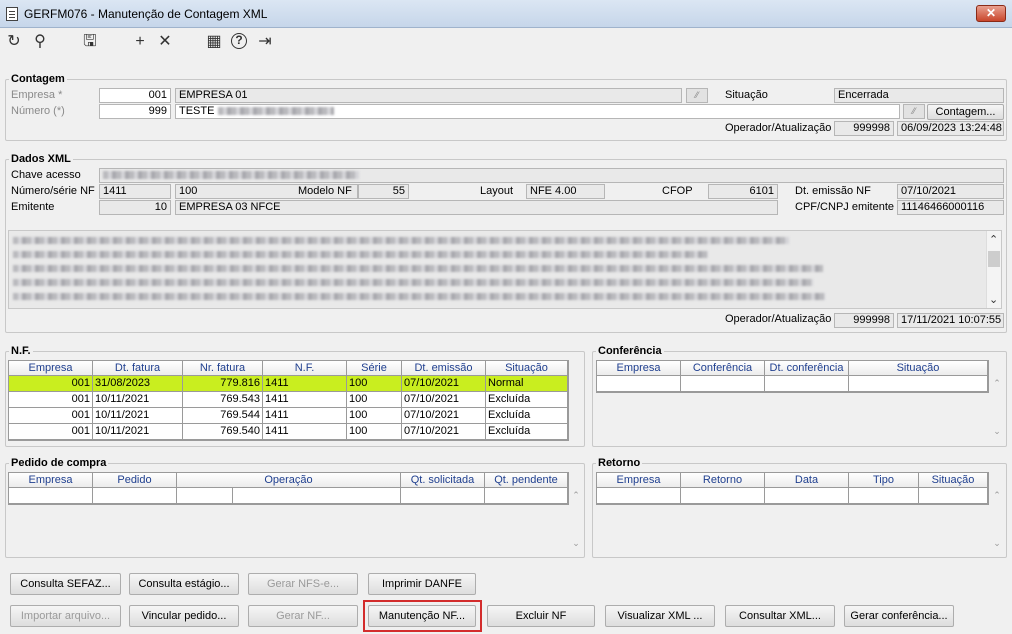 This screenshot has height=634, width=1012. Describe the element at coordinates (422, 584) in the screenshot. I see `imprimir-danfe-button: Imprimir DANFE` at that location.